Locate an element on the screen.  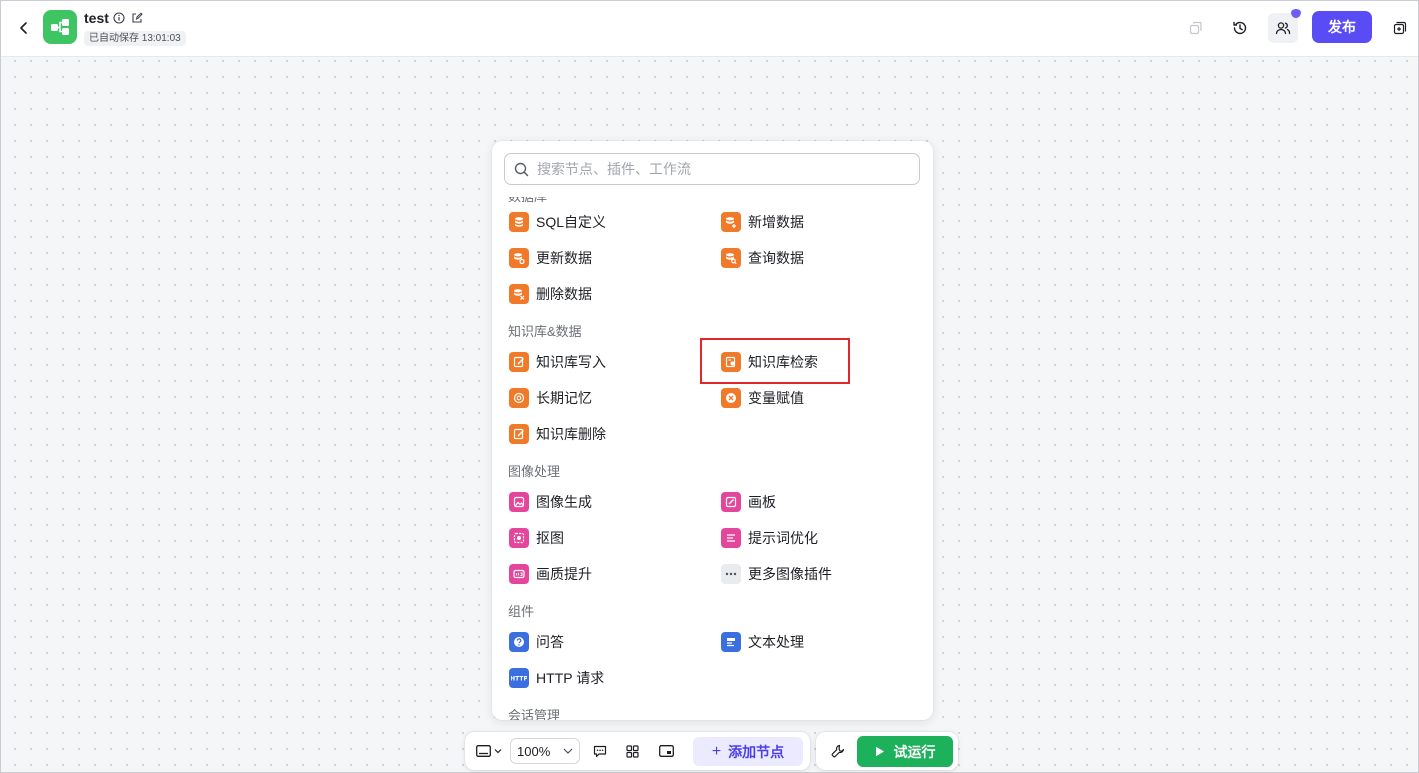
layout-button is located at coordinates (632, 751).